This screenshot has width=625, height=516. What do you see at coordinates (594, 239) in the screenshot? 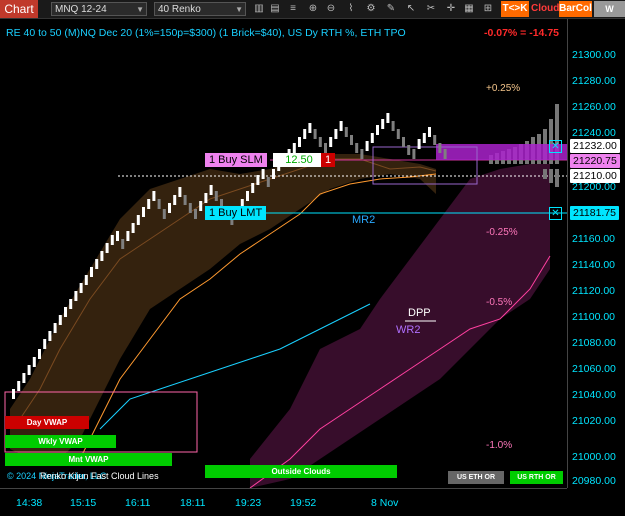
I see `y-tick: 21160.00` at bounding box center [594, 239].